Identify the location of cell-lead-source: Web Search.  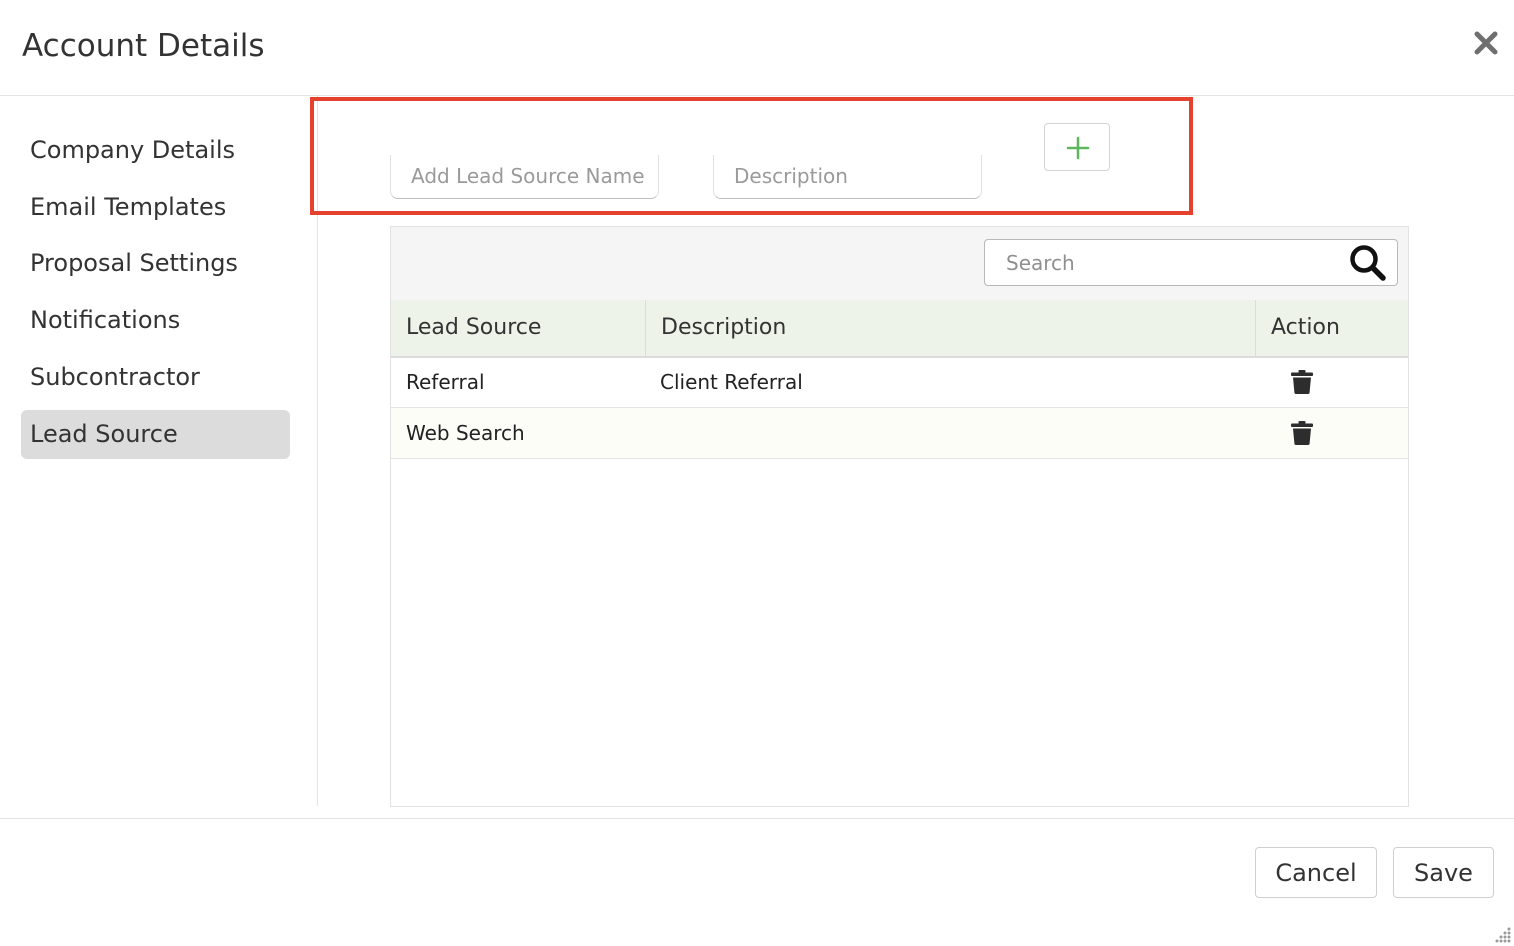
(465, 433).